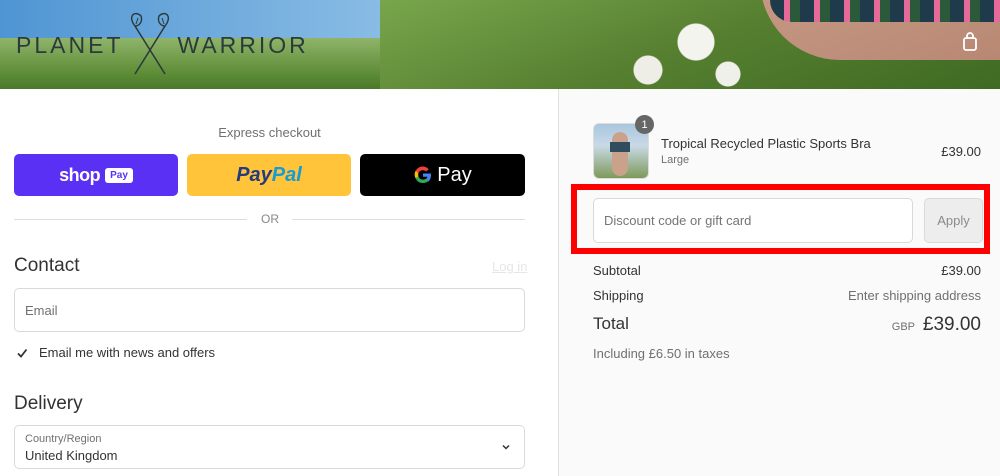 This screenshot has height=476, width=1000. I want to click on shop-pay-pill: Pay, so click(119, 175).